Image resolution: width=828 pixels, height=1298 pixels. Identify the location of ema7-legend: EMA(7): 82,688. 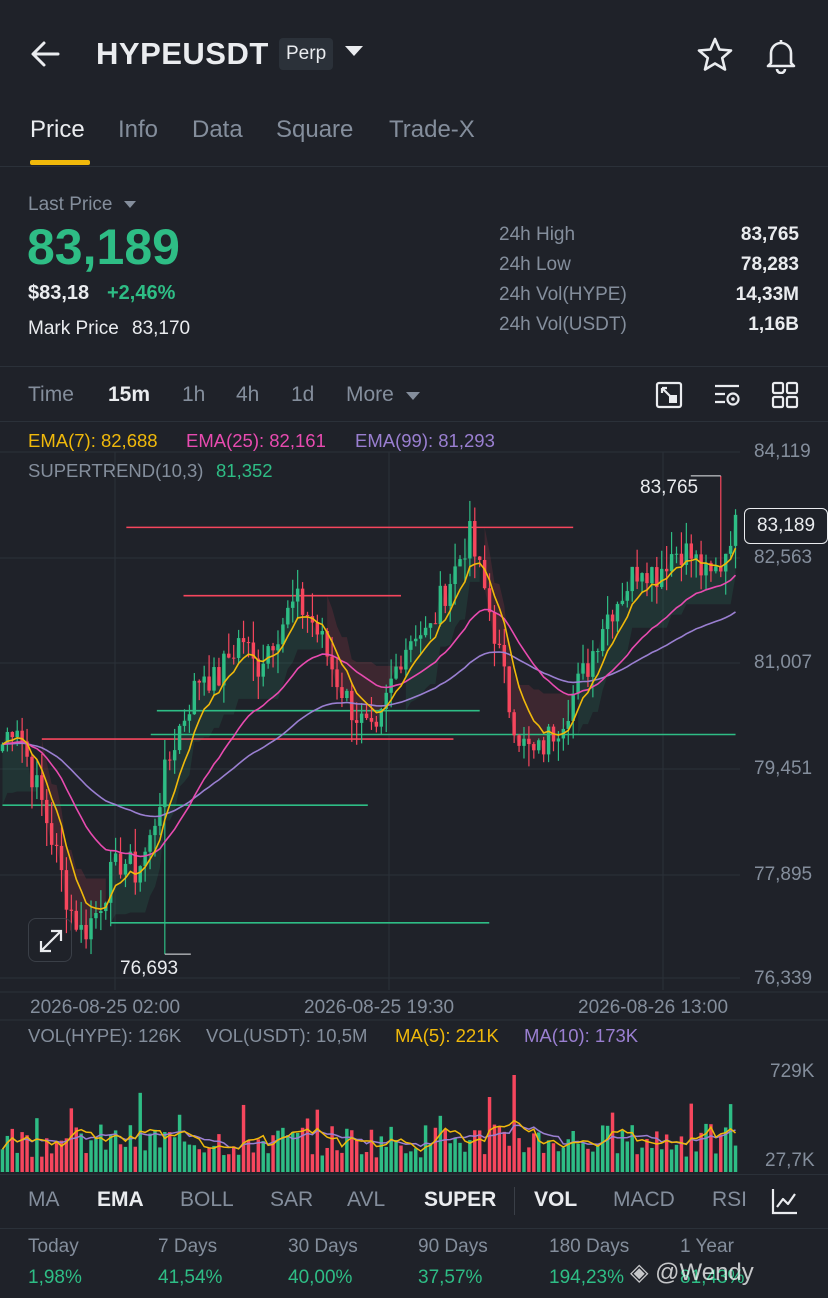
(93, 440).